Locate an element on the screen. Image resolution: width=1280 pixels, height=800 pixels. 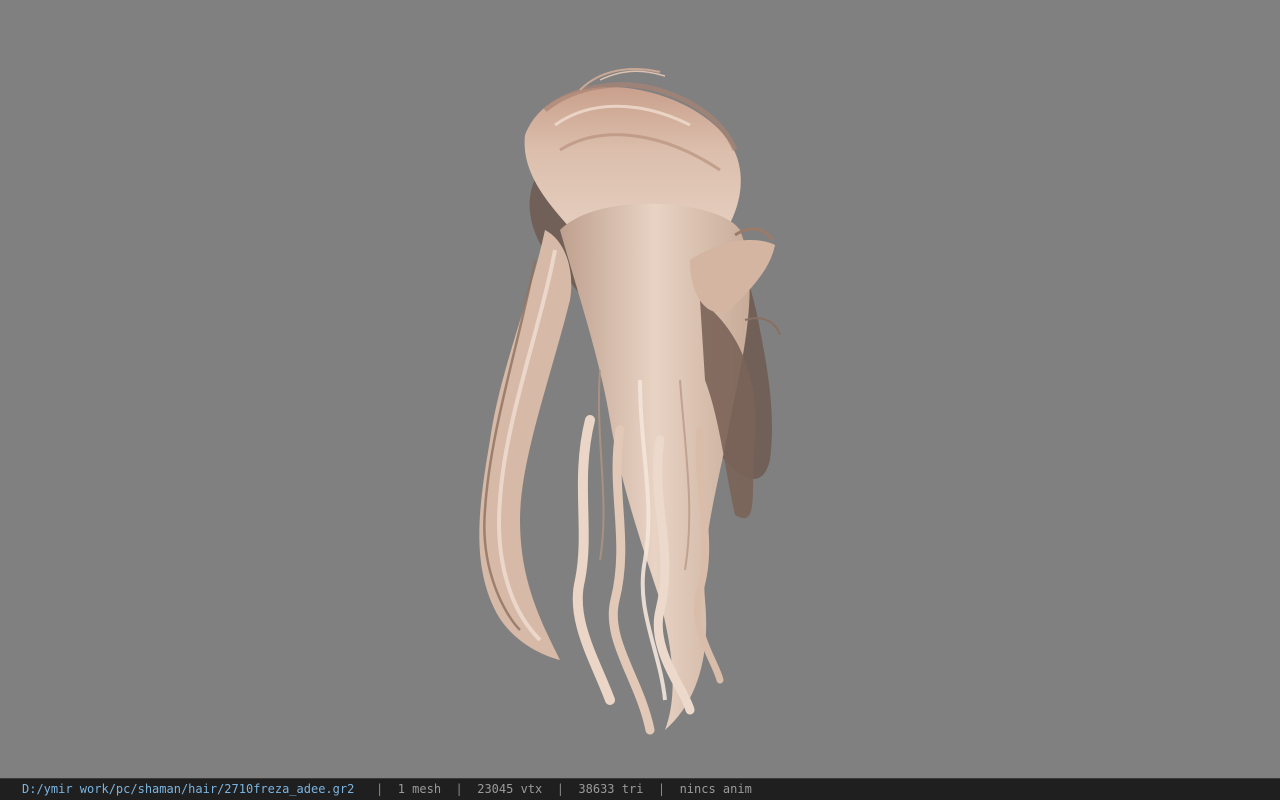
vertex-count-text: 23045 vtx is located at coordinates (510, 789).